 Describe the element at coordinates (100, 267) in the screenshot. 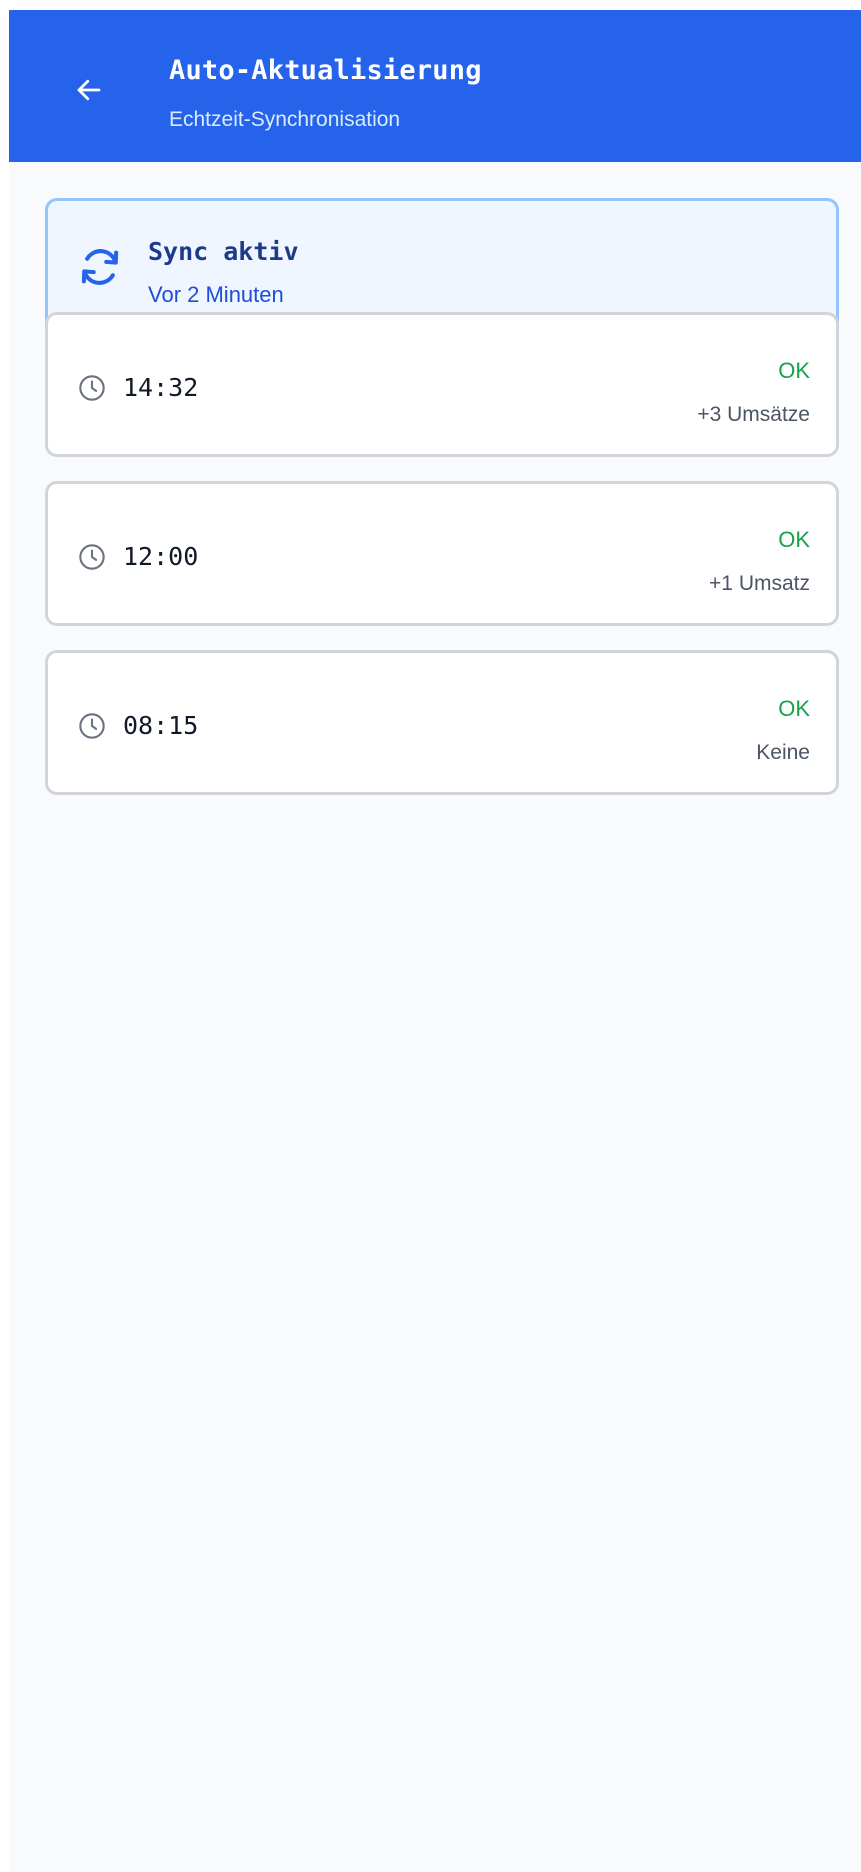

I see `sync-icon` at that location.